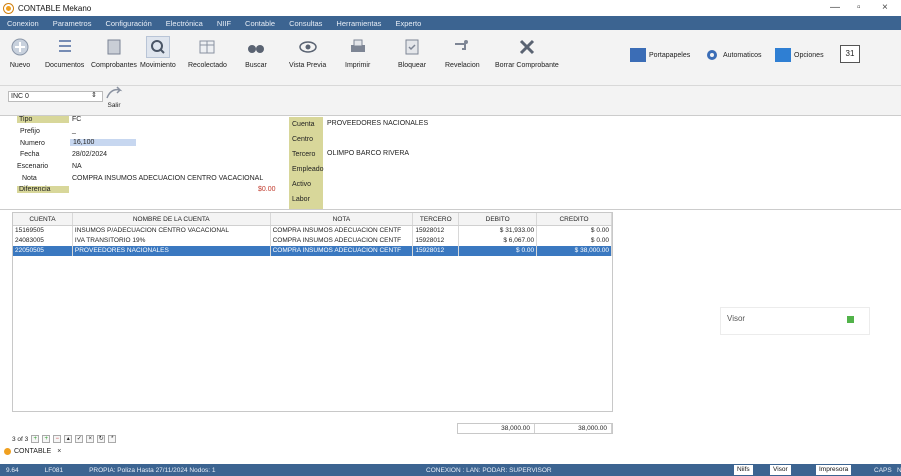  What do you see at coordinates (33, 166) in the screenshot?
I see `escenario-label: Escenario` at bounding box center [33, 166].